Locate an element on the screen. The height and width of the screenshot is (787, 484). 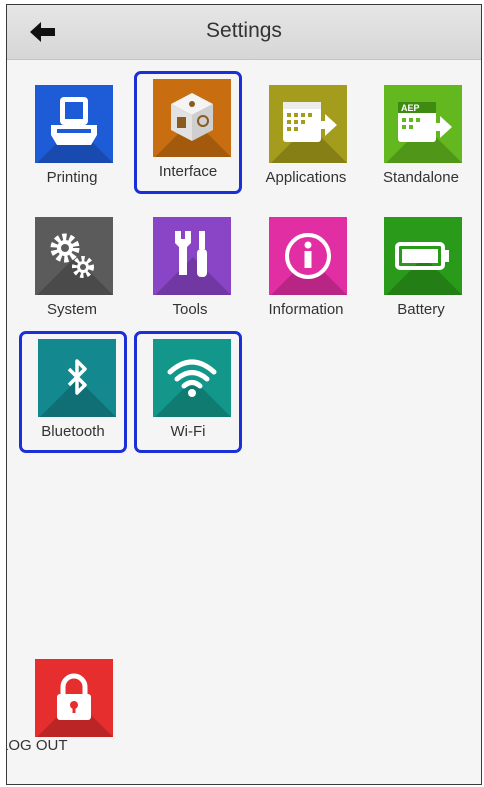
tile-printing: Printing is located at coordinates (72, 133).